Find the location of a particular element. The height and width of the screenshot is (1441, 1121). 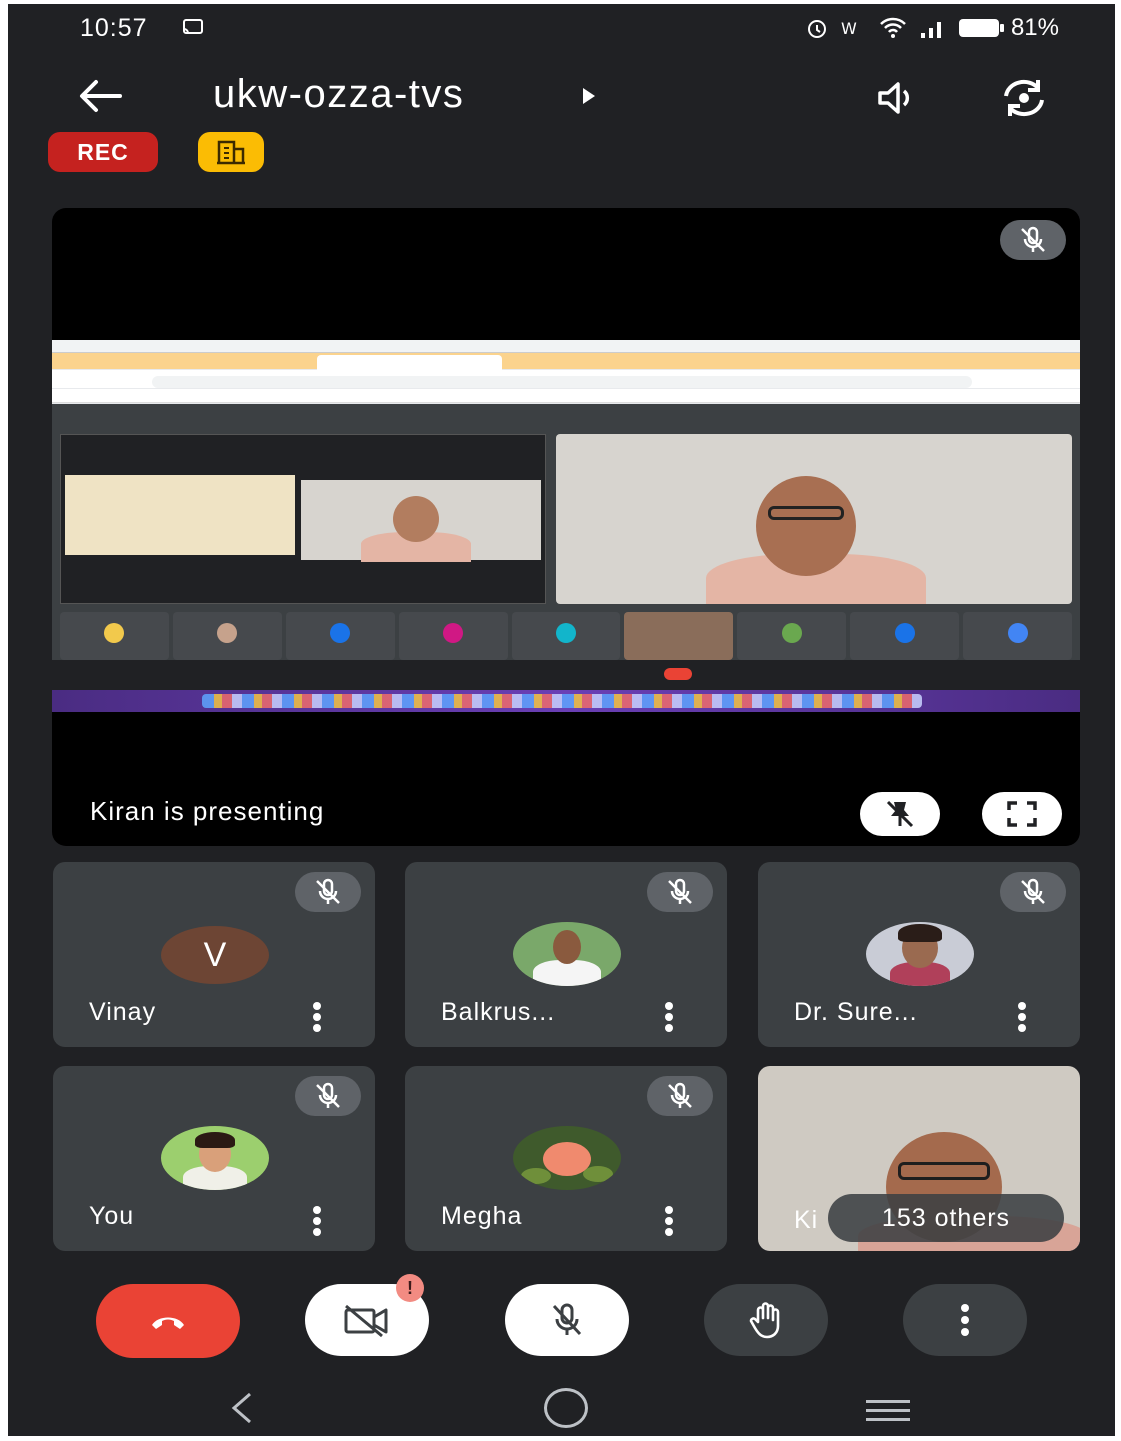

fullscreen-button is located at coordinates (1022, 814).